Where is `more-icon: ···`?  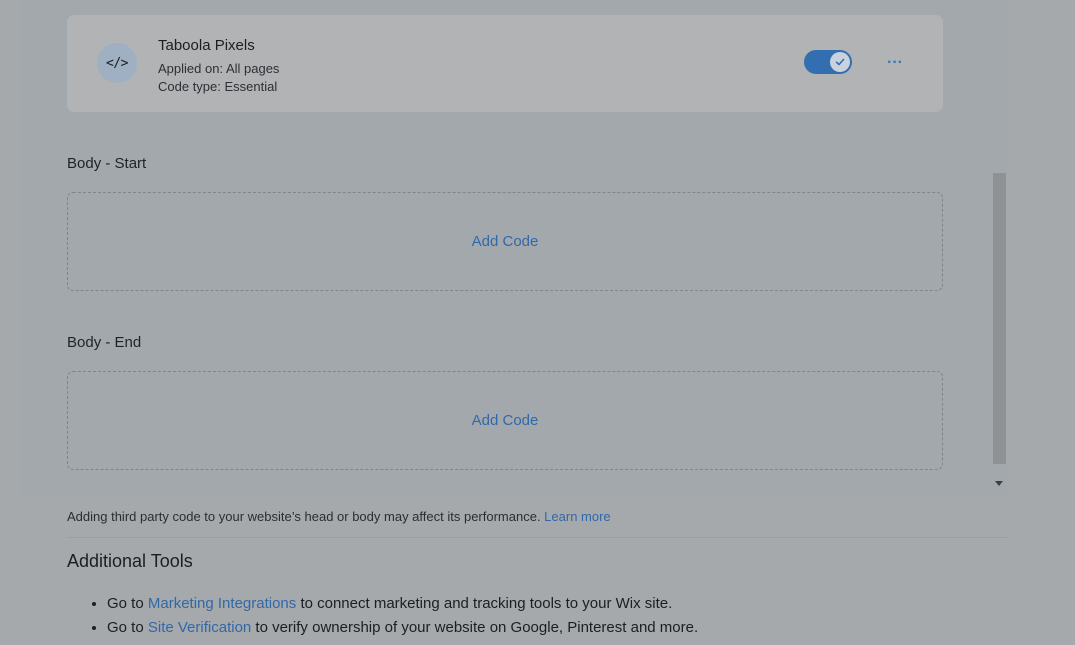 more-icon: ··· is located at coordinates (895, 62).